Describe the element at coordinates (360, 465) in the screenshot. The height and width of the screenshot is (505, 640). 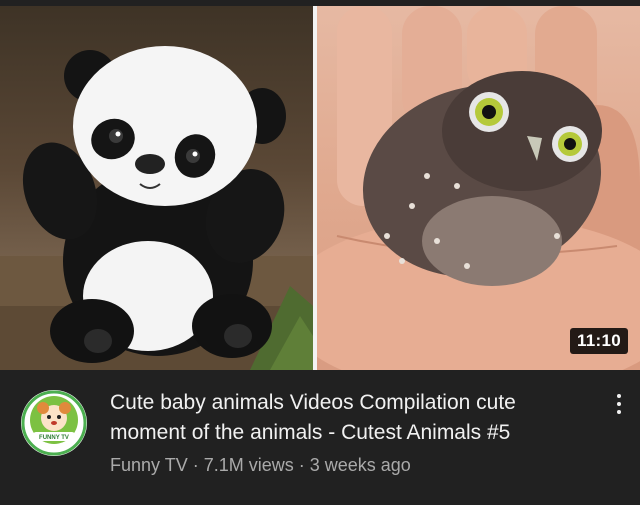
I see `upload-age: 3 weeks ago` at that location.